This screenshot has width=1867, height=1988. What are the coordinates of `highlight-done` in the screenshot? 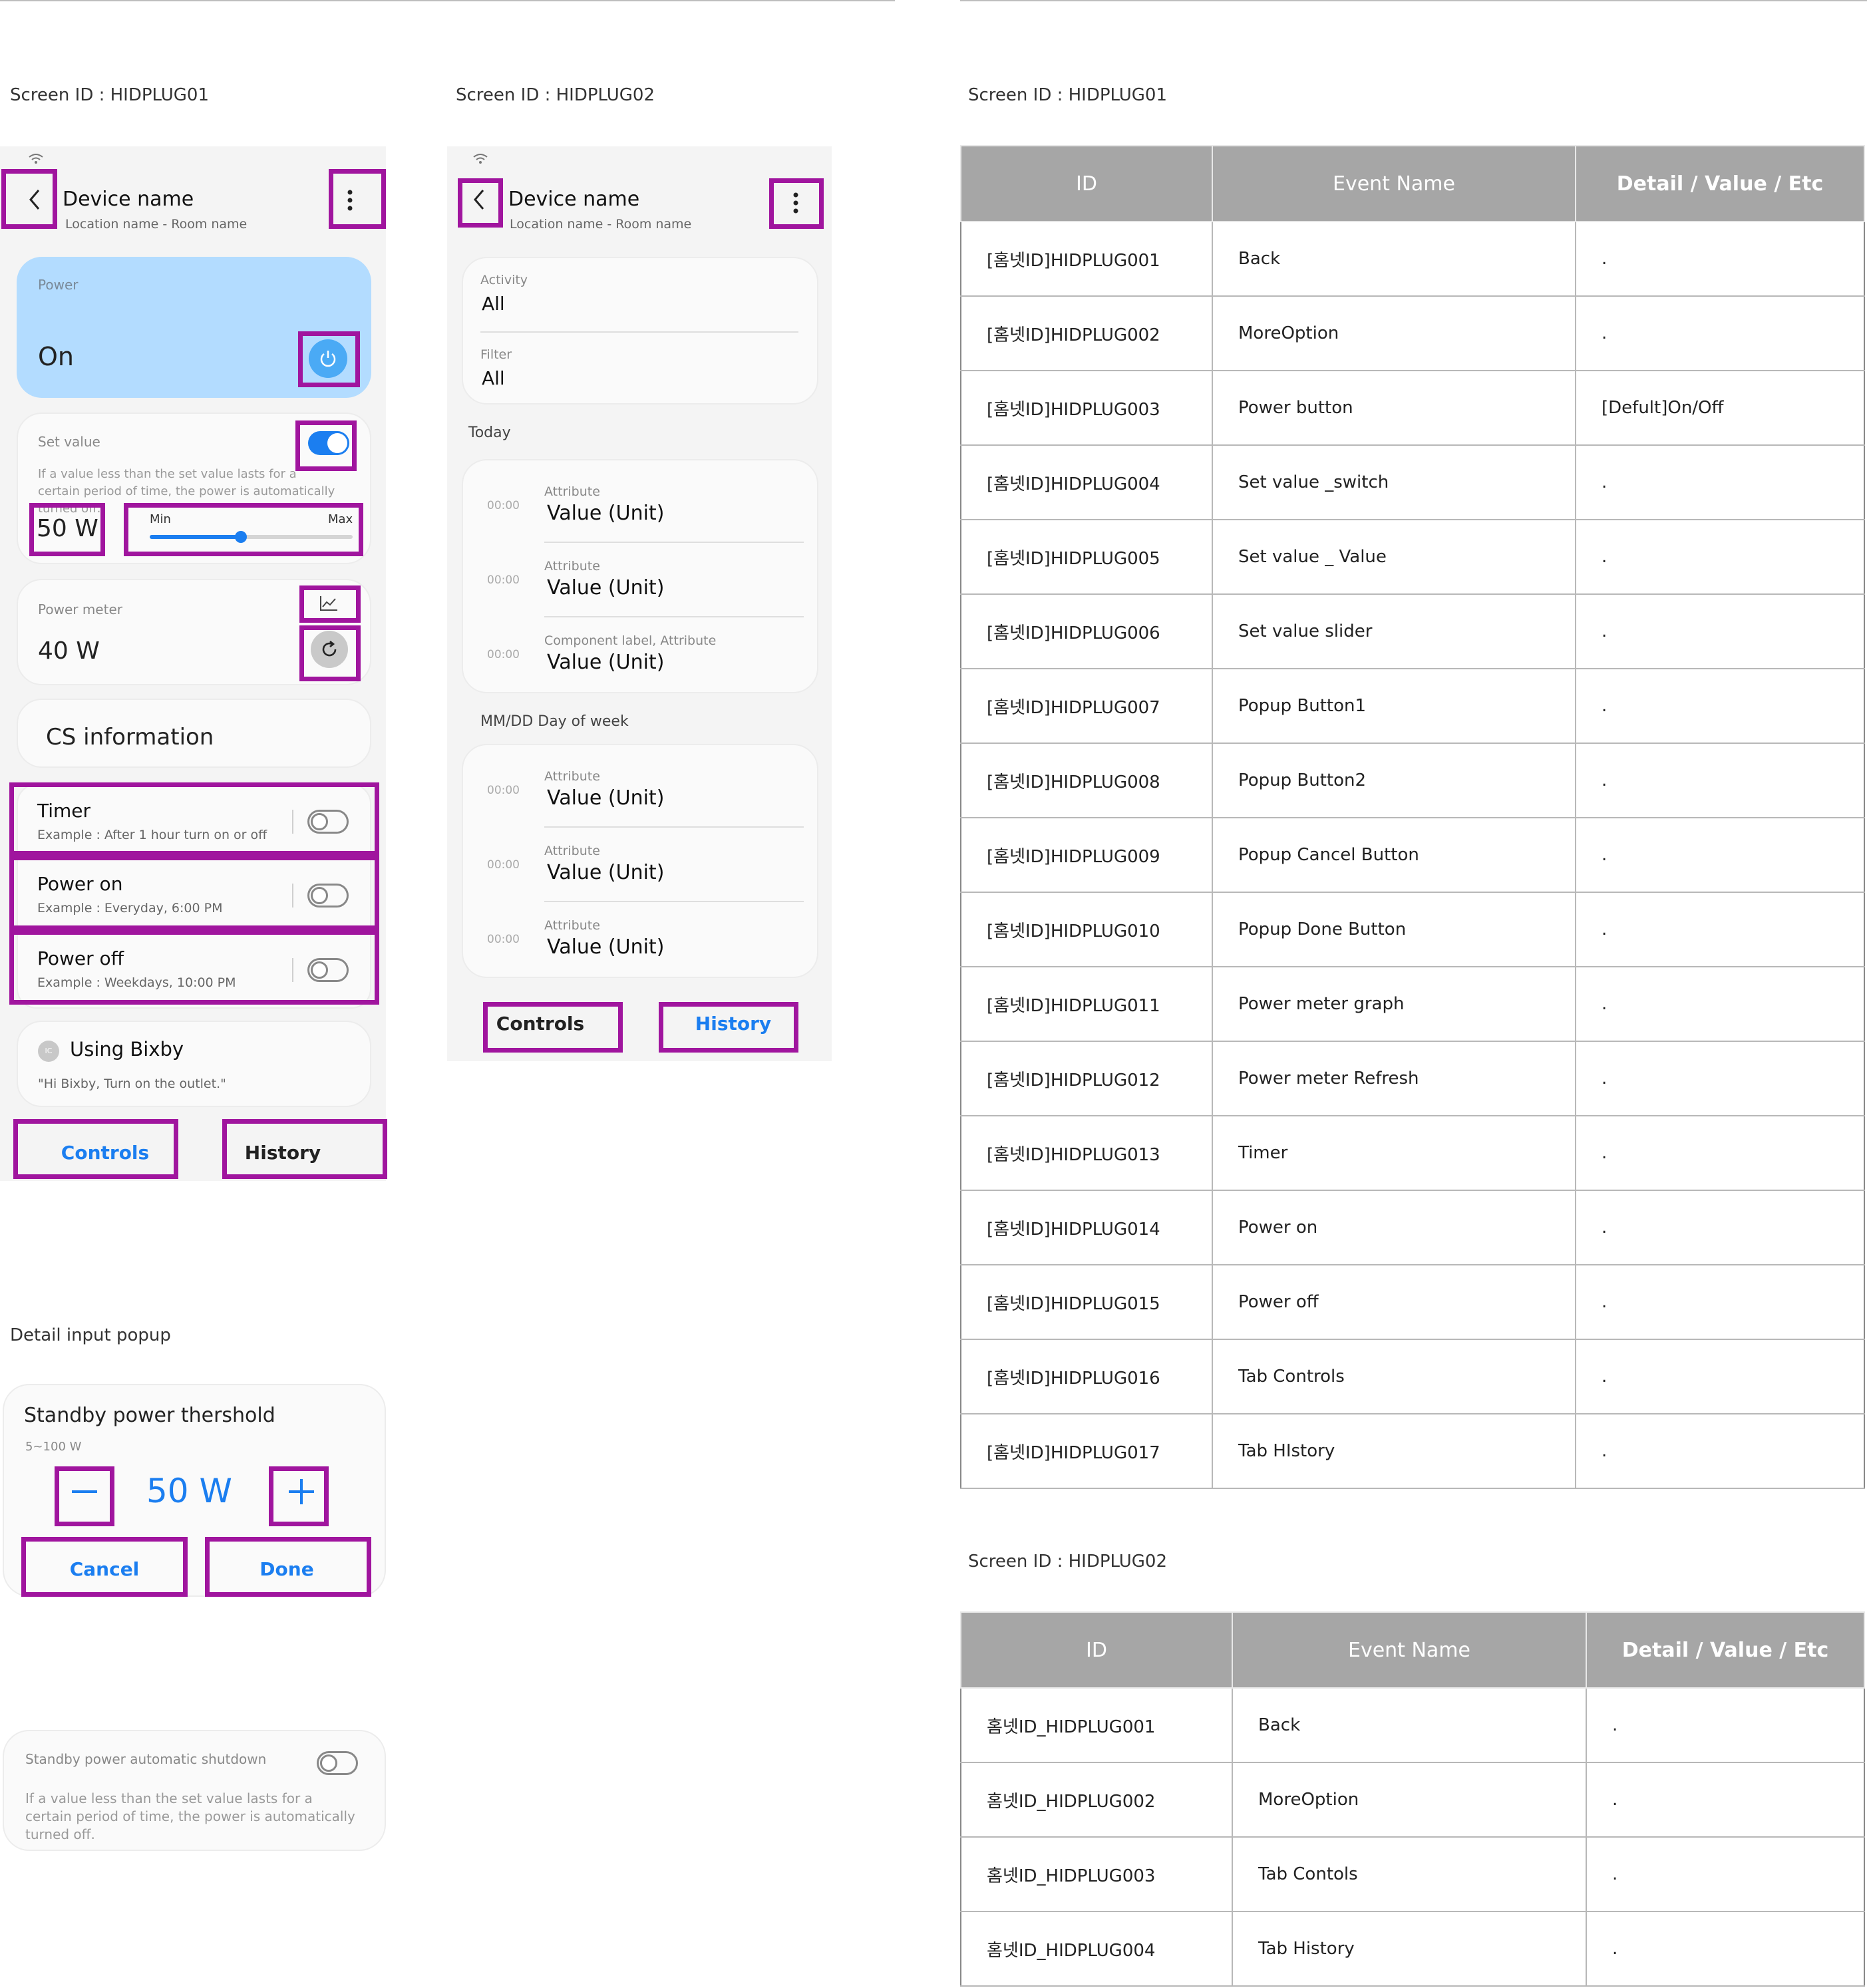 It's located at (288, 1567).